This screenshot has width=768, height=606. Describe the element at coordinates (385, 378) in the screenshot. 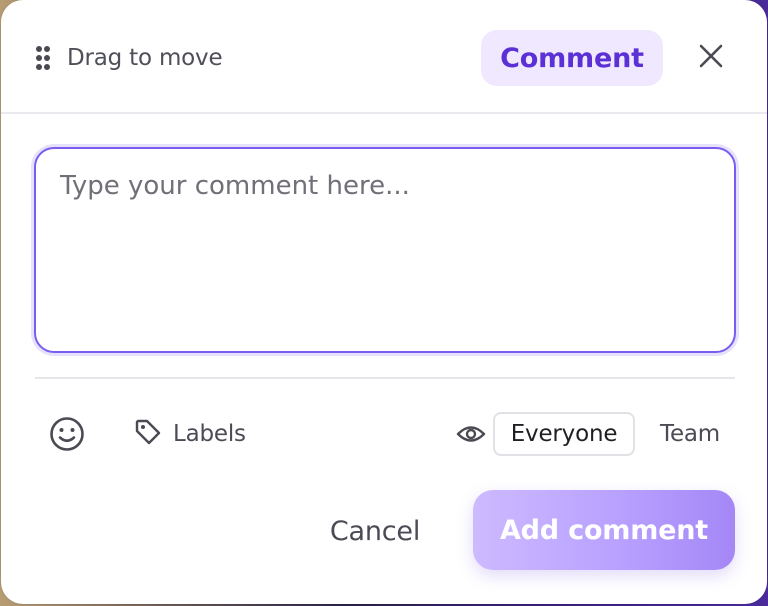

I see `toolbar-divider` at that location.